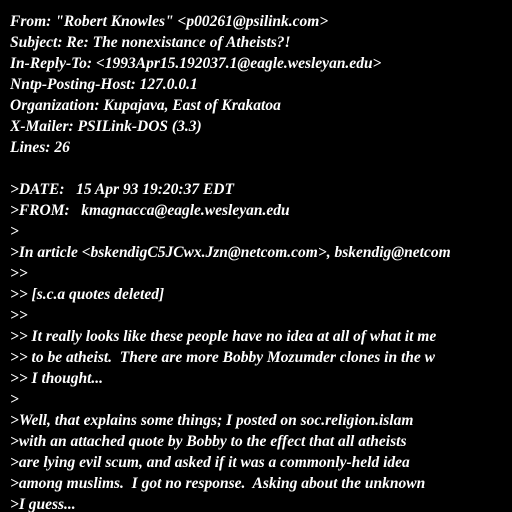  Describe the element at coordinates (104, 84) in the screenshot. I see `header-nntp-posting-host: Nntp-Posting-Host: 127.0.0.1` at that location.